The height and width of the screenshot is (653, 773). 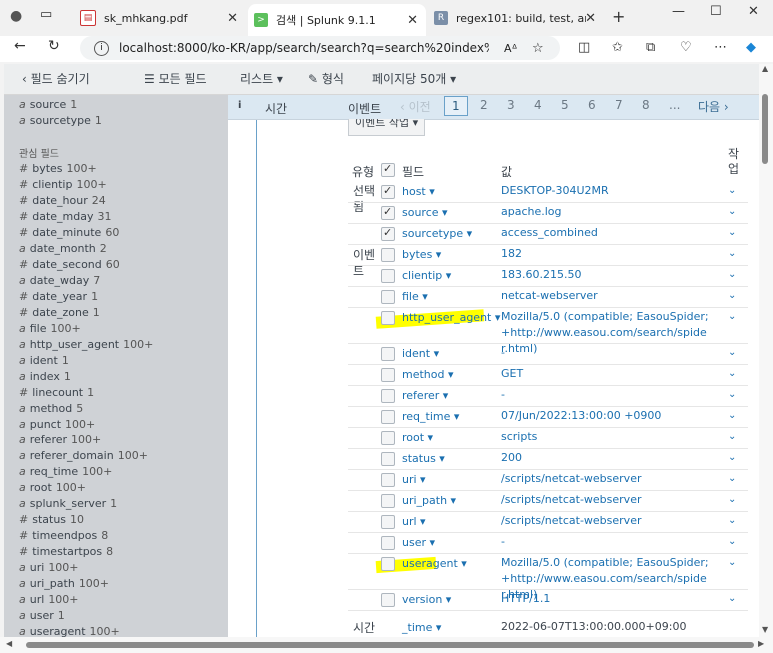 I want to click on sidebar-field-timeendpos: # timeendpos 8, so click(x=63, y=535).